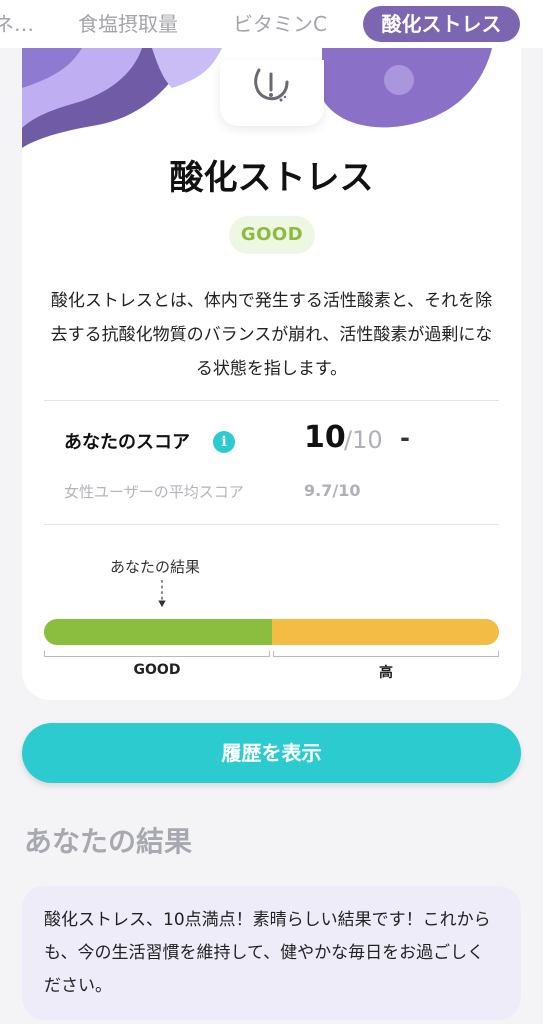 The height and width of the screenshot is (1024, 543). Describe the element at coordinates (271, 753) in the screenshot. I see `show-history-button: 履歴を表示` at that location.